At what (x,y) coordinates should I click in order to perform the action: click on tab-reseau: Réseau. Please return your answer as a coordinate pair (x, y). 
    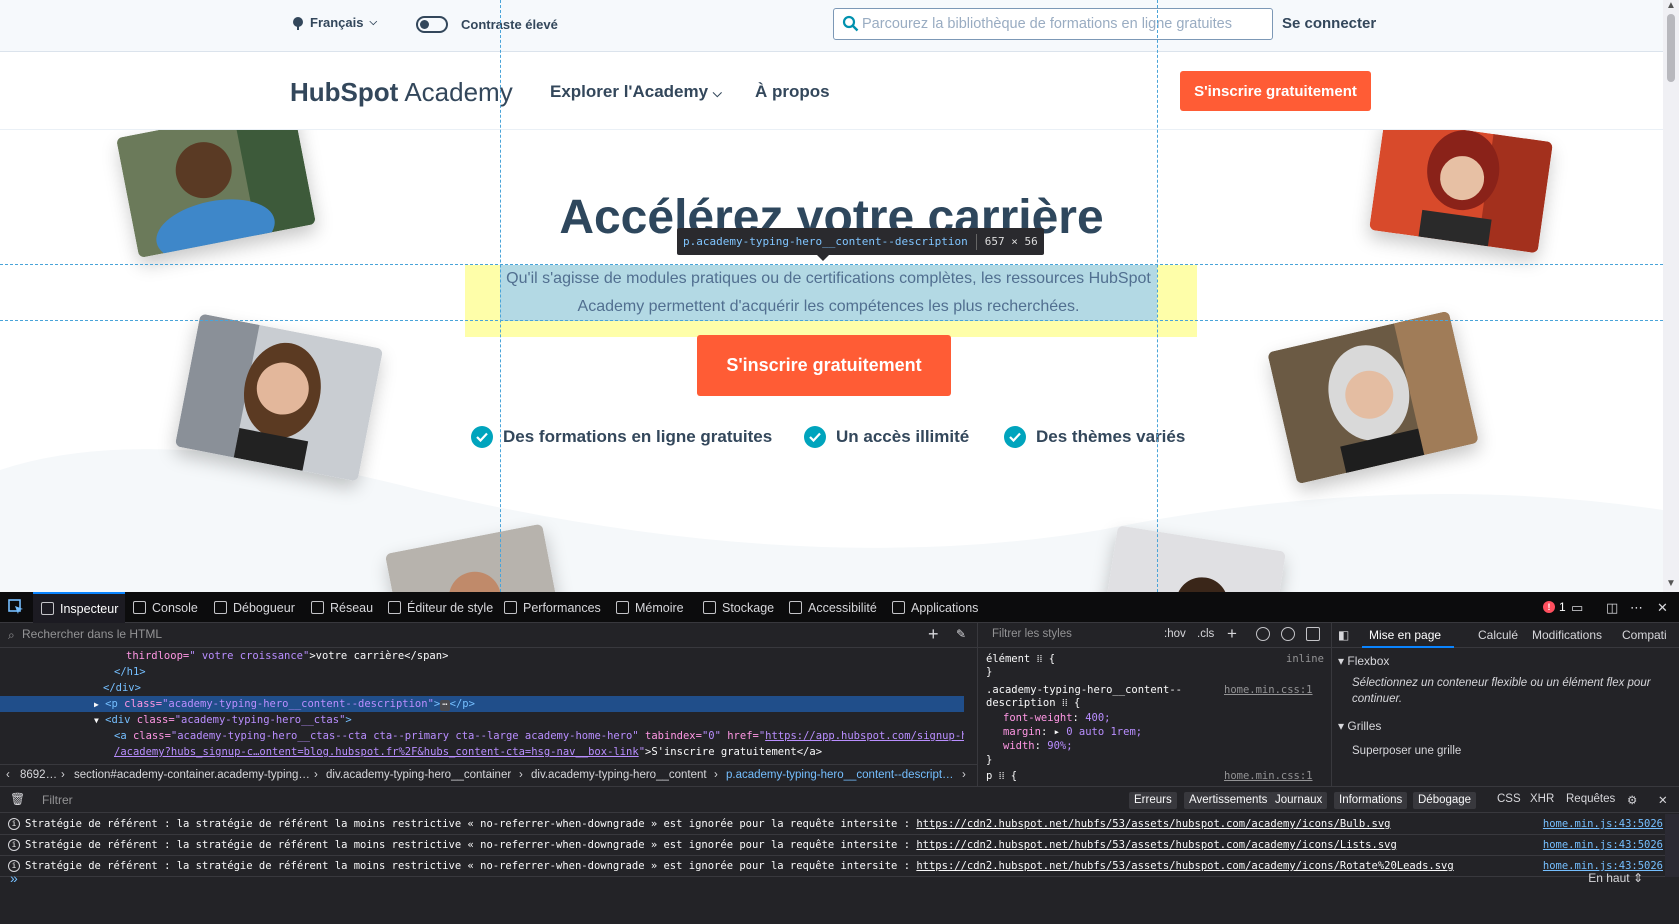
    Looking at the image, I should click on (342, 607).